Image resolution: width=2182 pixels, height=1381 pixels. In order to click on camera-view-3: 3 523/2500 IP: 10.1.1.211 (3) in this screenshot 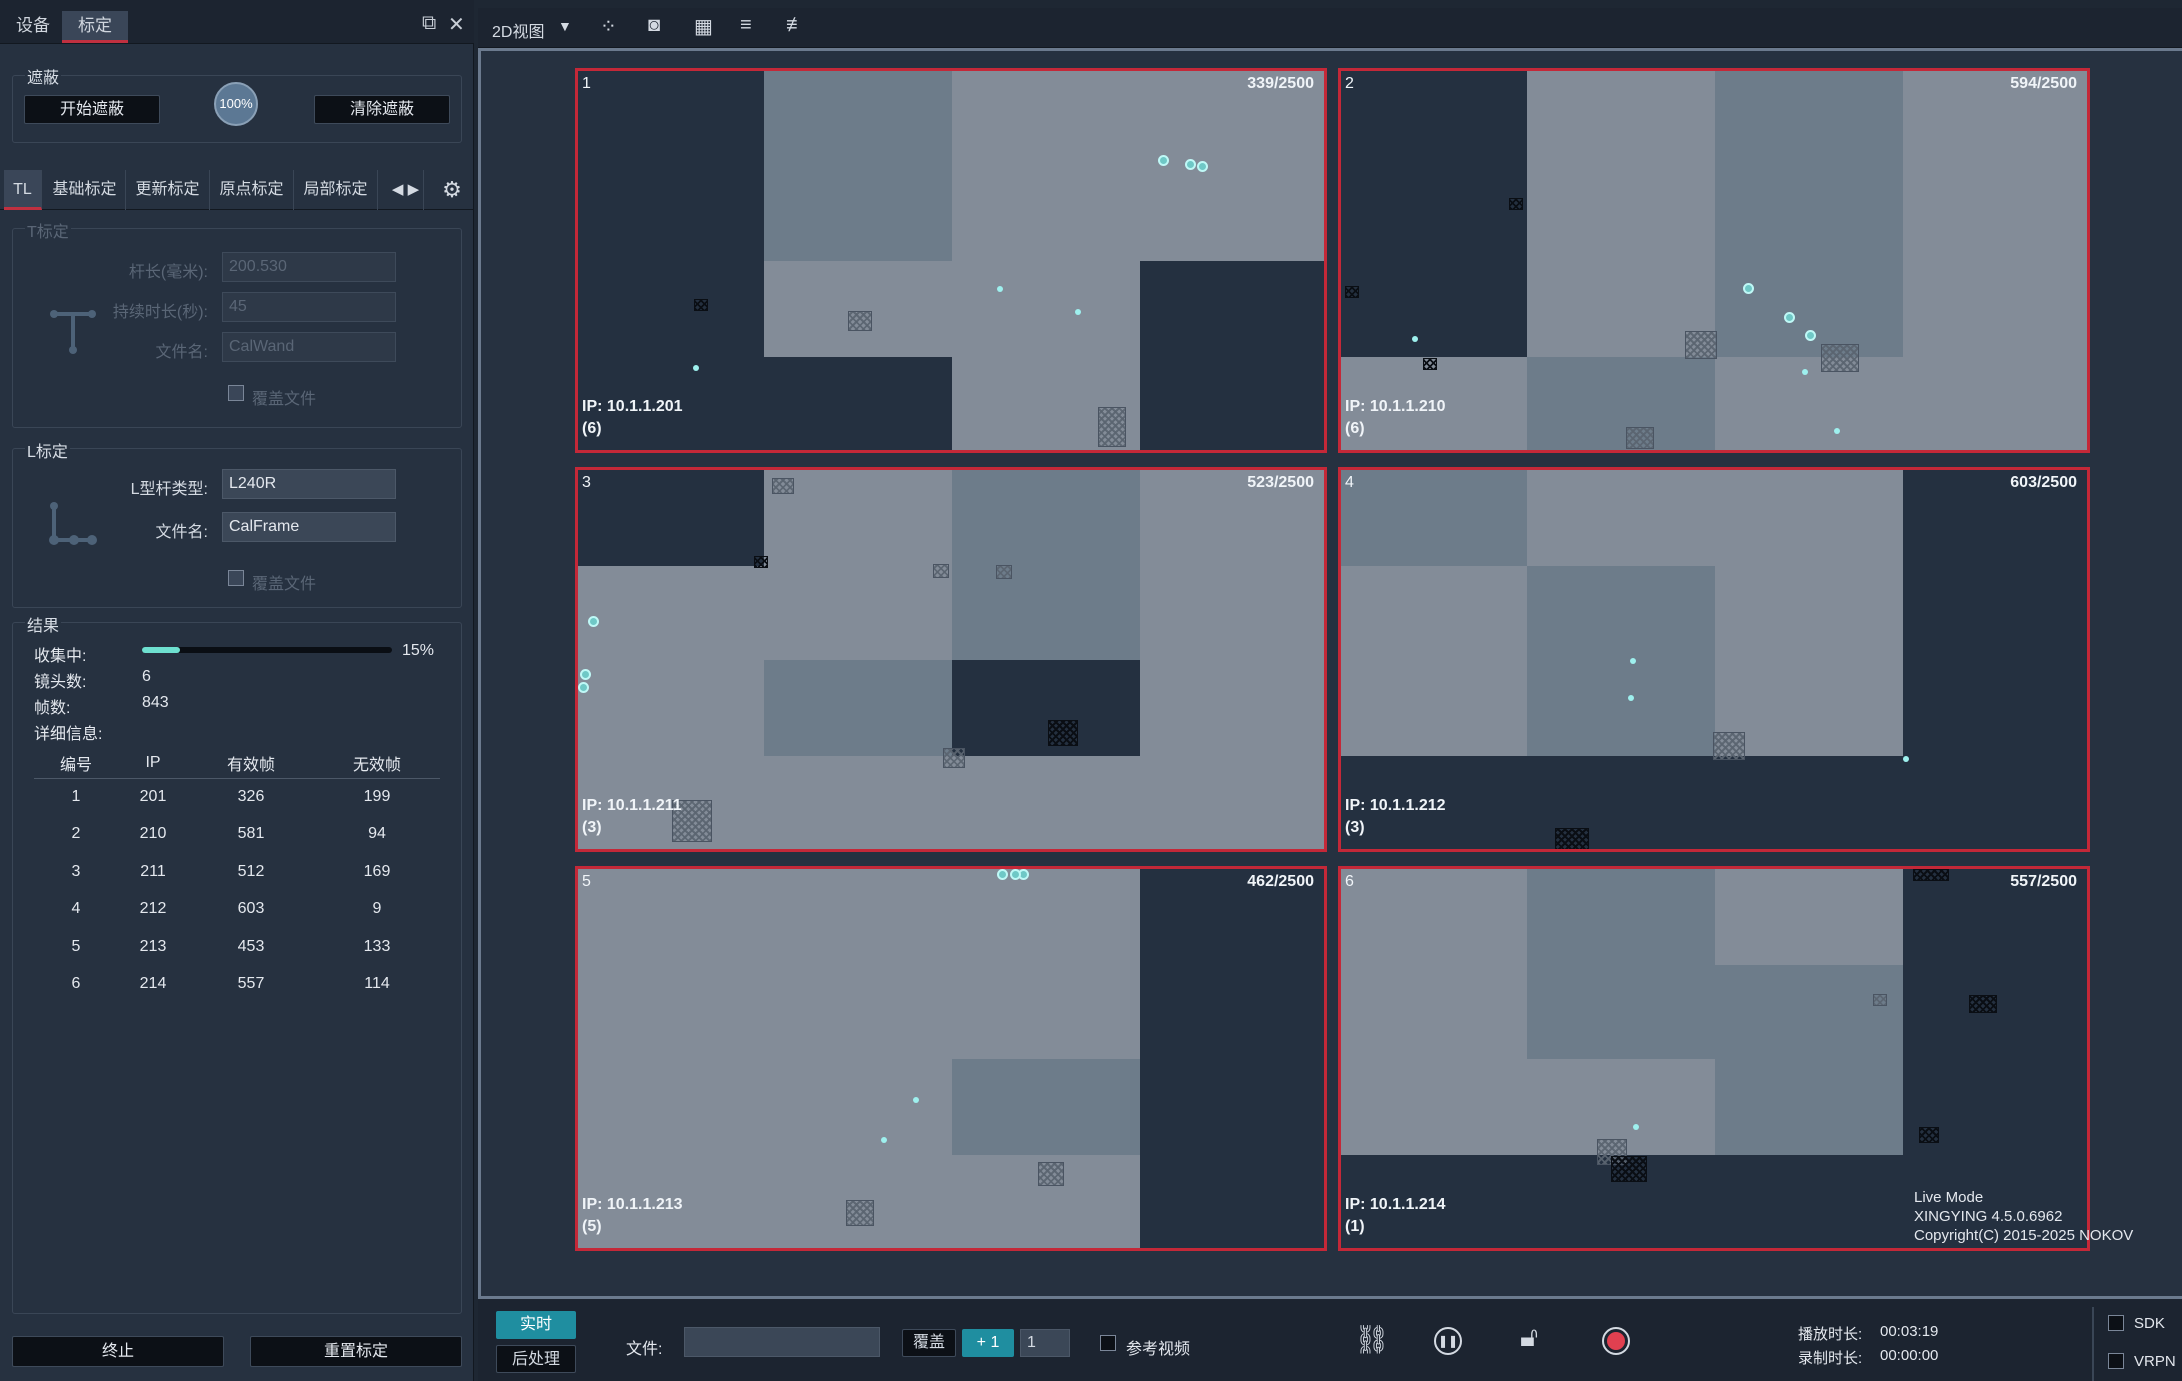, I will do `click(951, 659)`.